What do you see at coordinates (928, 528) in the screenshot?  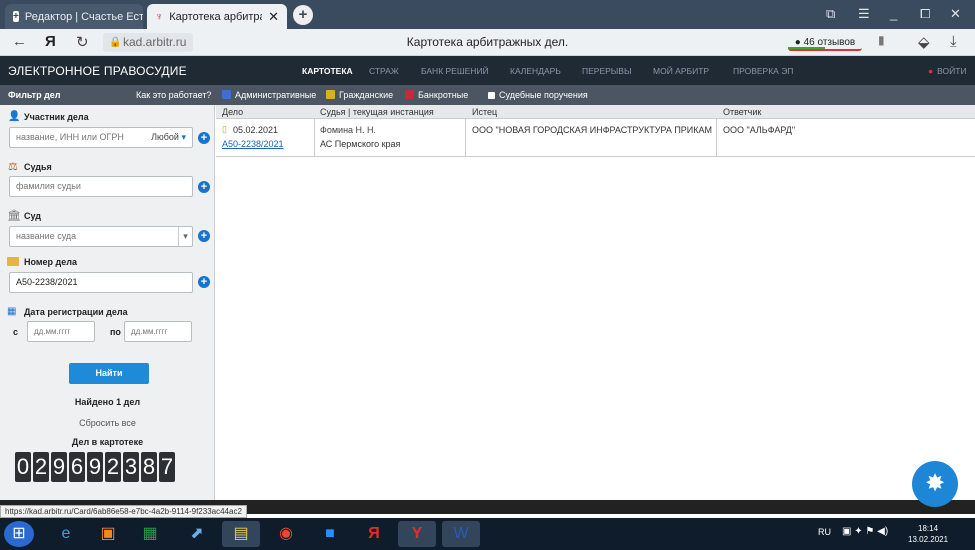 I see `clock-time: 18:14` at bounding box center [928, 528].